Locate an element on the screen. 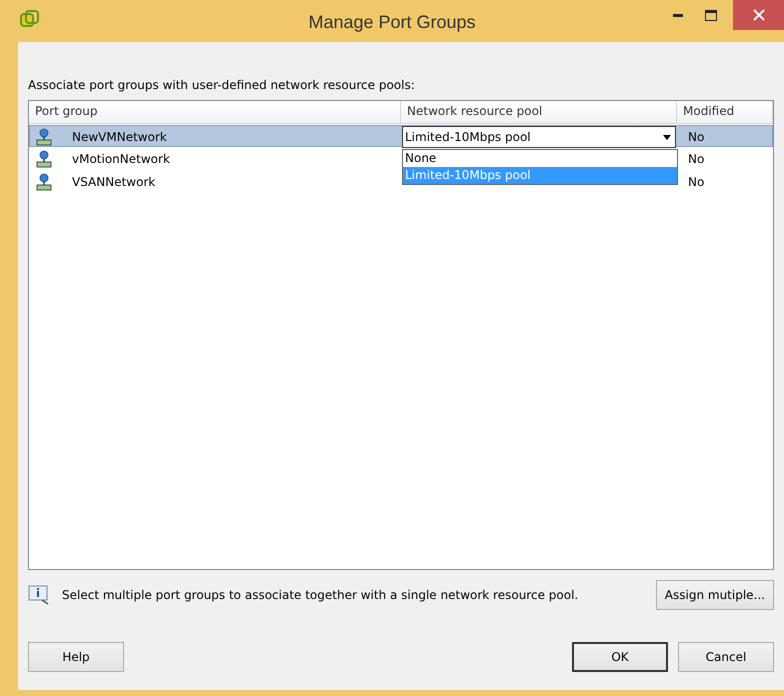  window-title: Manage Port Groups is located at coordinates (392, 22).